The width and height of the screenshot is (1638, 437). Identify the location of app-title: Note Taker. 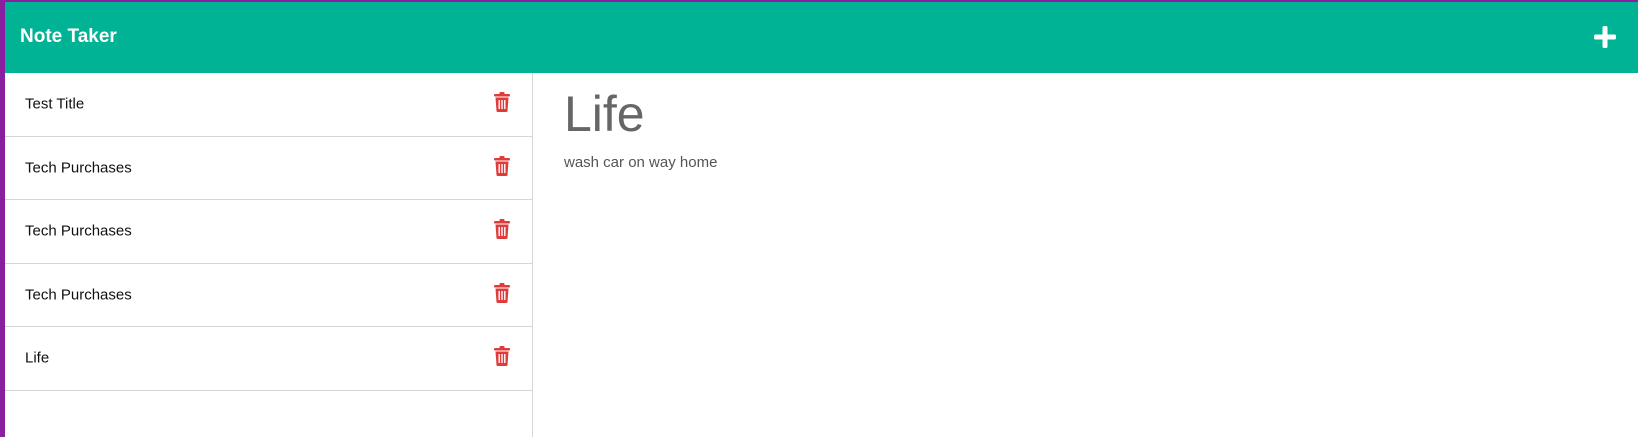
(68, 36).